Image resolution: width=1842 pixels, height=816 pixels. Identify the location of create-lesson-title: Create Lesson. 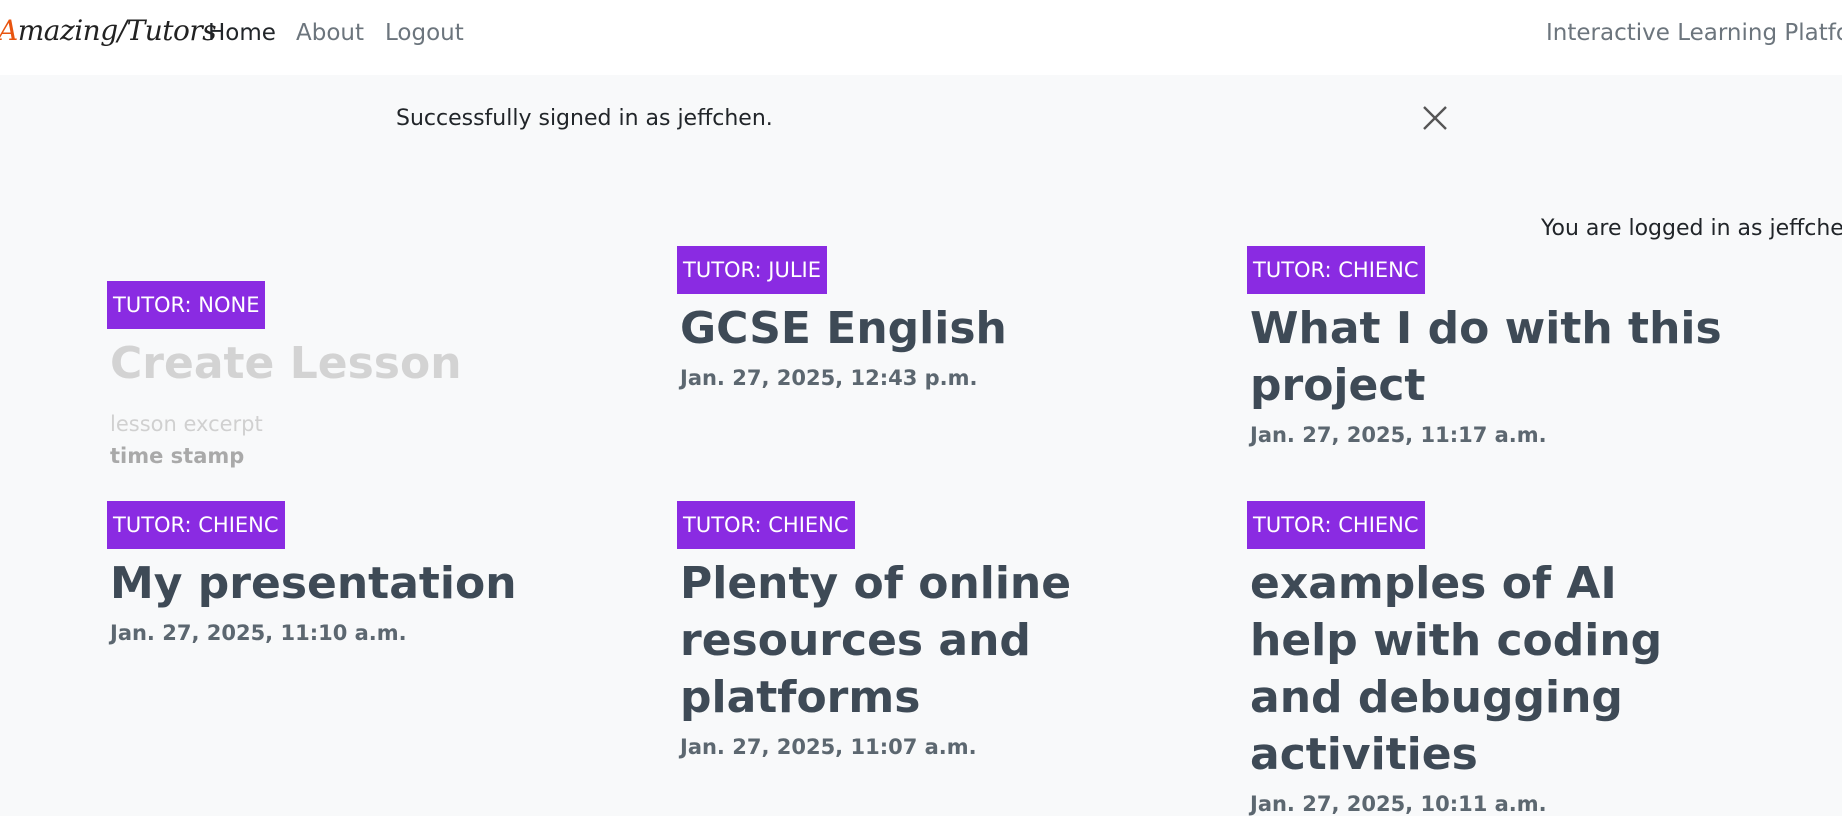
(348, 363).